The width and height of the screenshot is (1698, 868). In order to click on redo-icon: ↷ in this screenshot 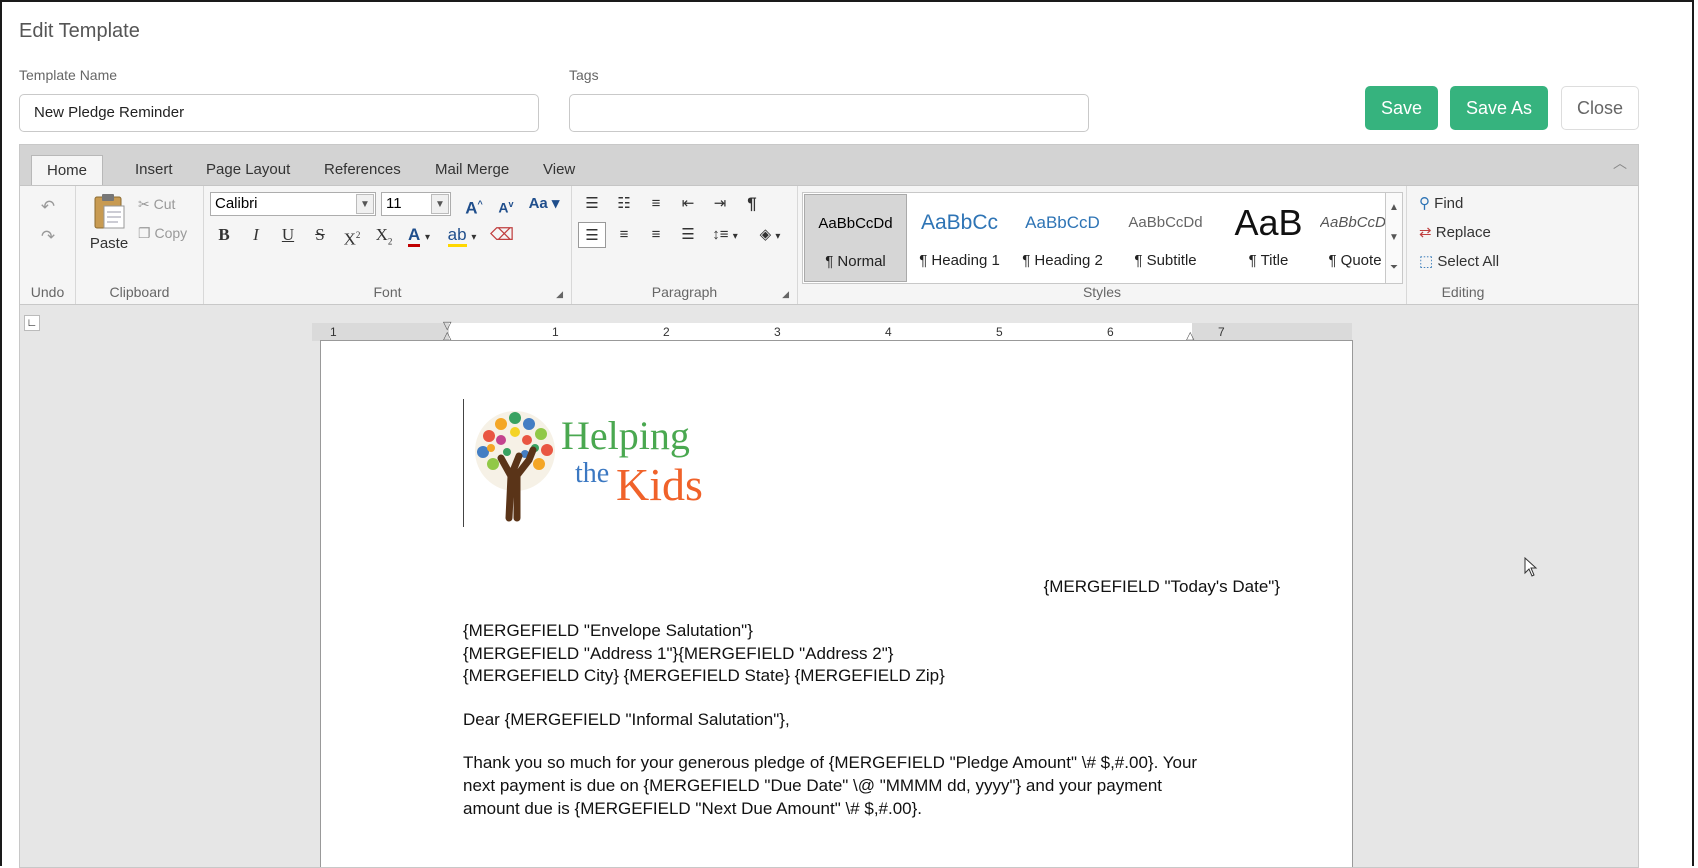, I will do `click(48, 237)`.